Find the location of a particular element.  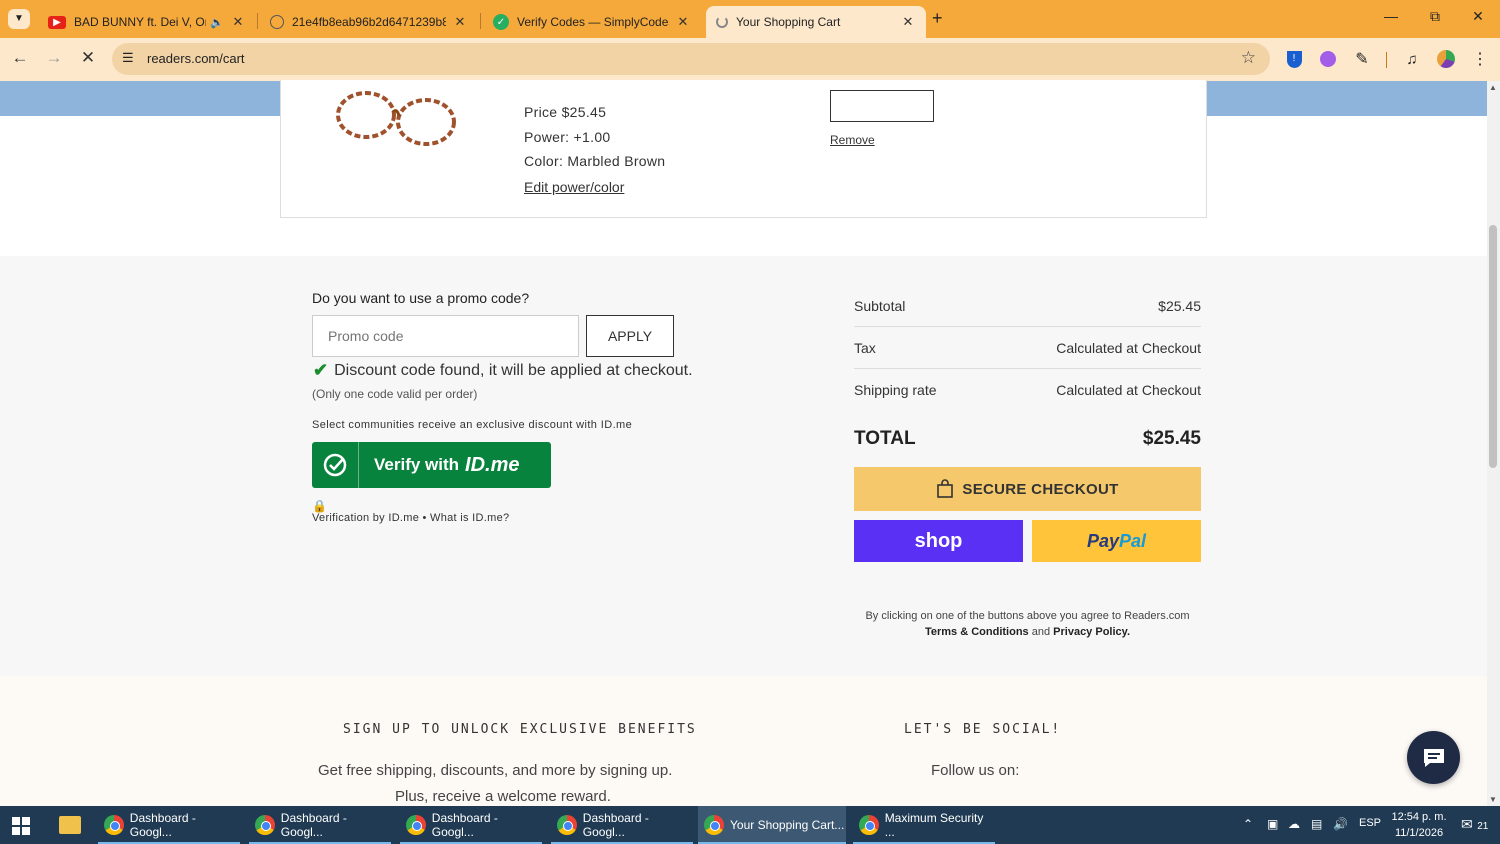

social-text: Follow us on: is located at coordinates (975, 770).